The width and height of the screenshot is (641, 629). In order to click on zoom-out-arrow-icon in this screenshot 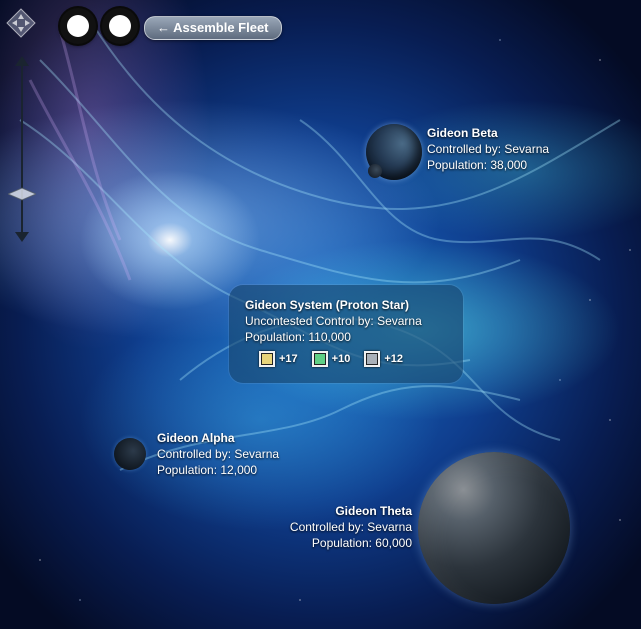, I will do `click(22, 237)`.